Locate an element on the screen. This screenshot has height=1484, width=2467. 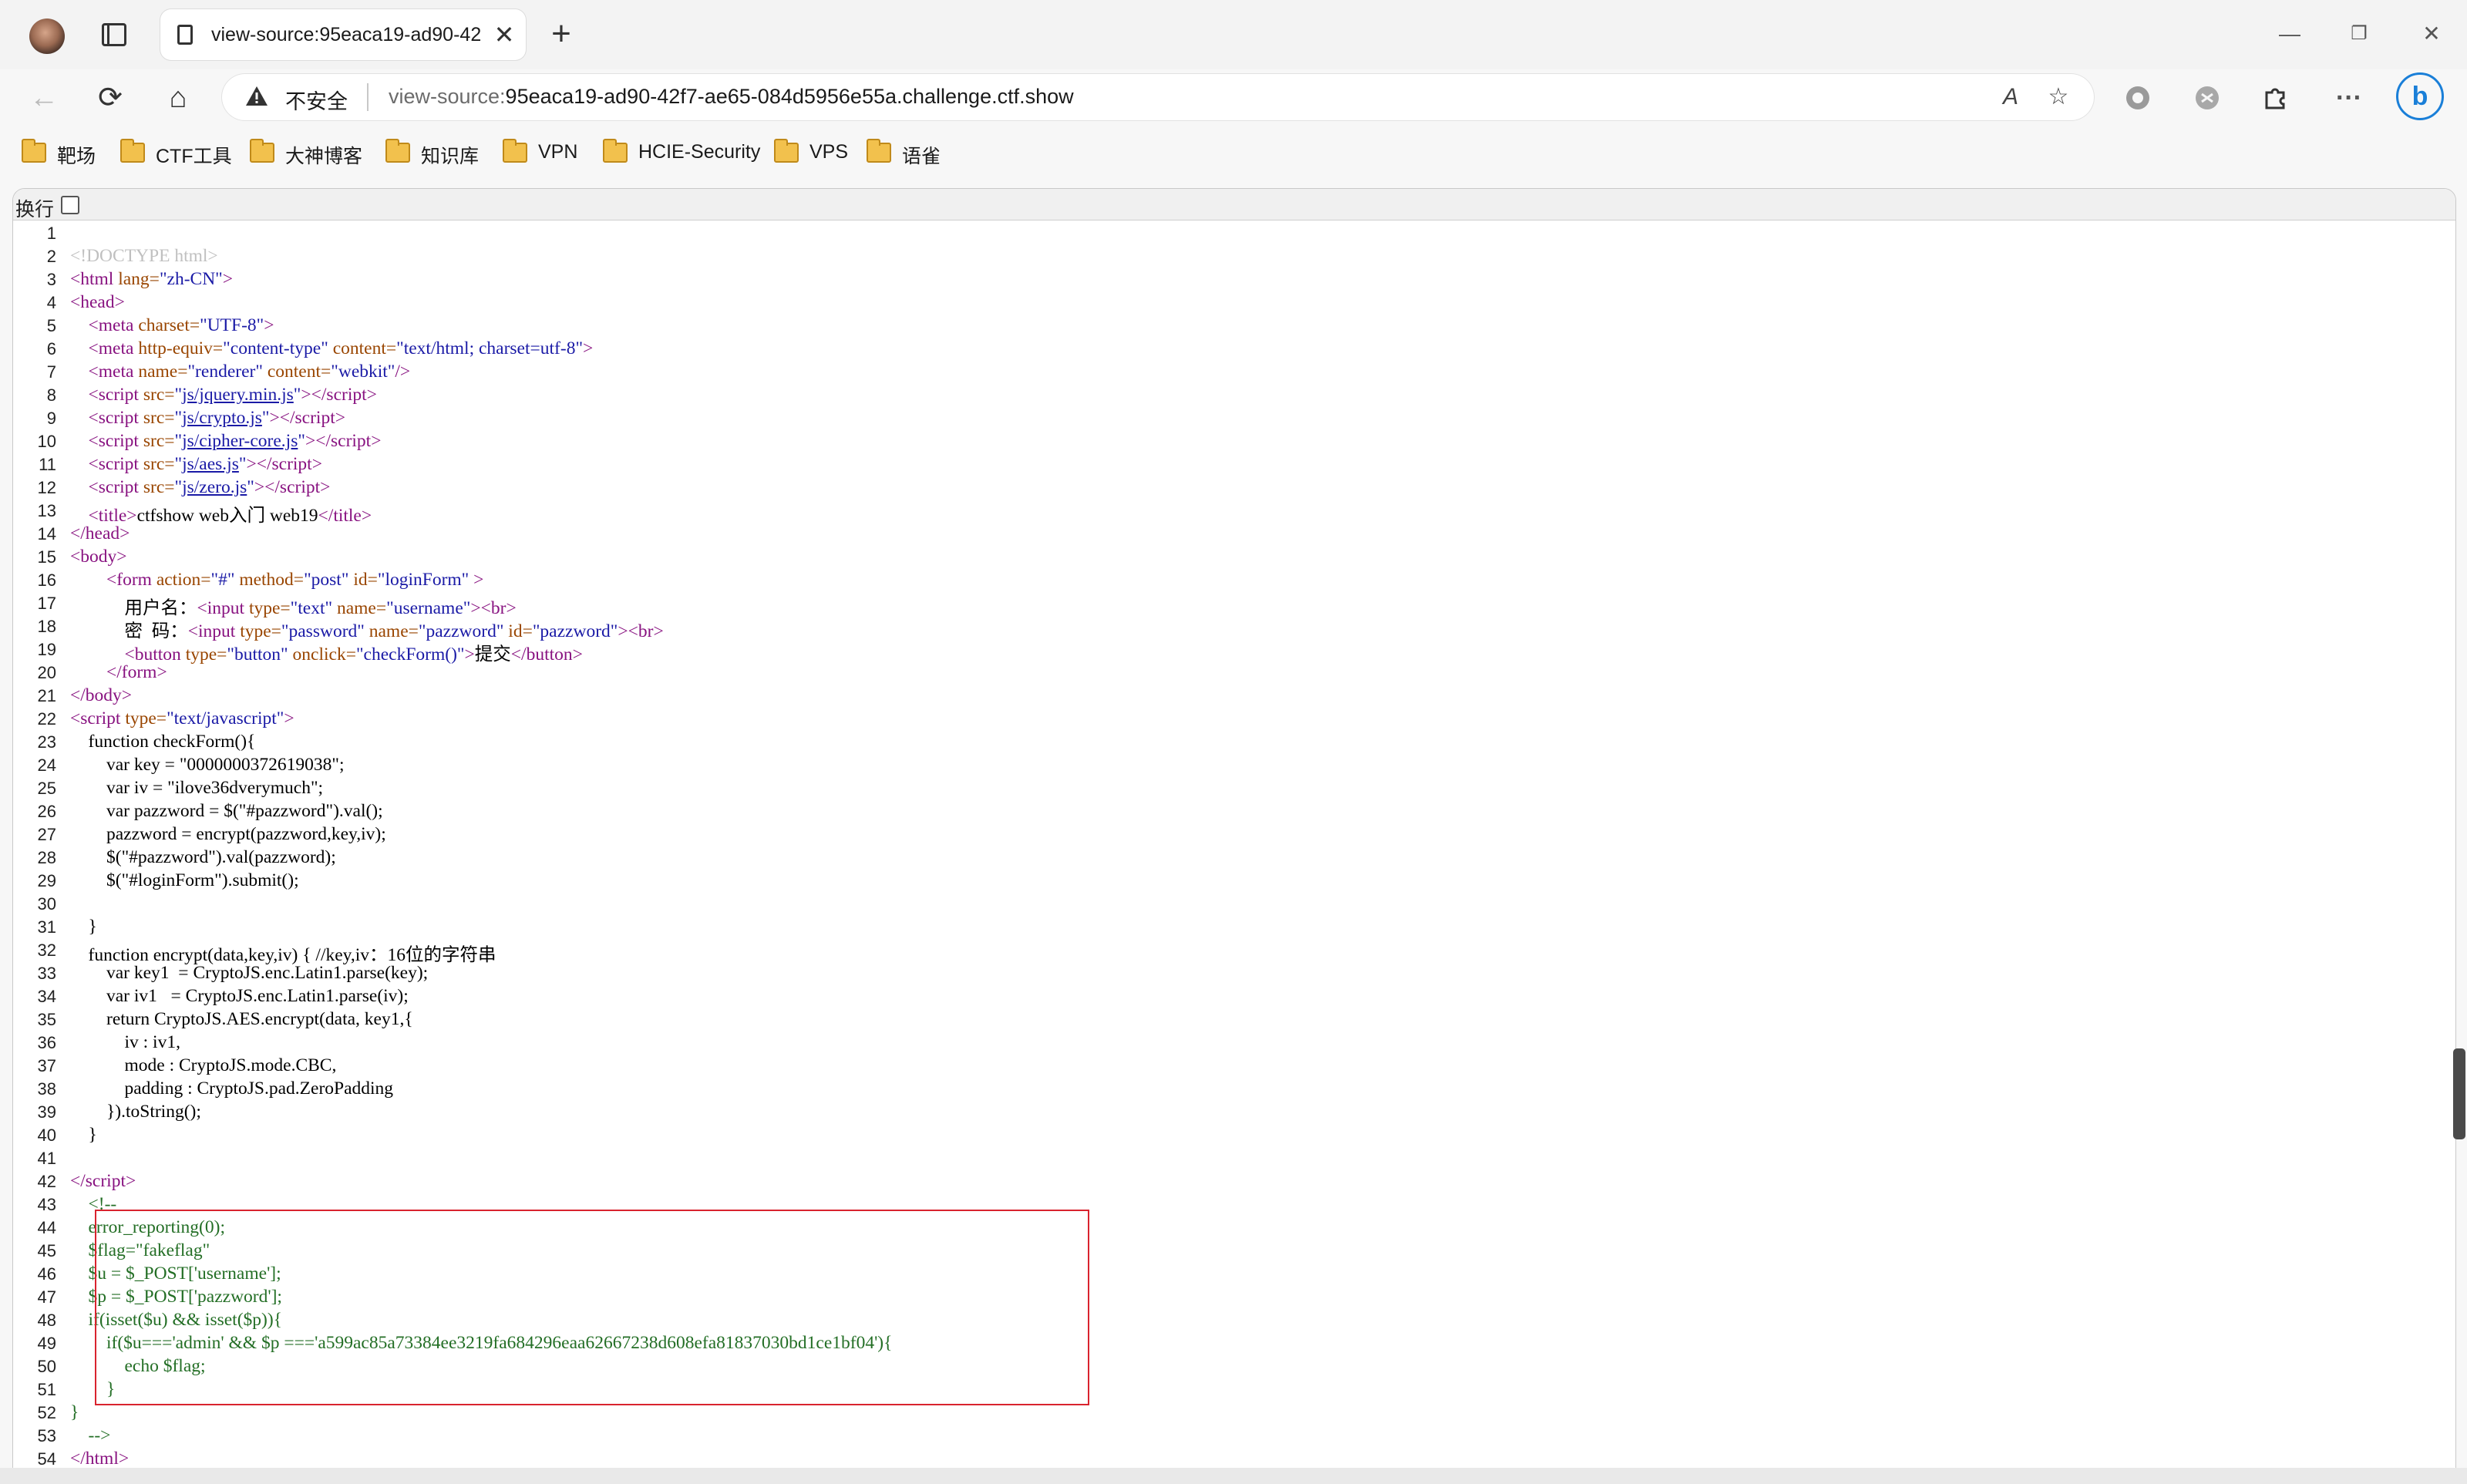
code-line: 5 <meta charset="UTF-8"> is located at coordinates (160, 325).